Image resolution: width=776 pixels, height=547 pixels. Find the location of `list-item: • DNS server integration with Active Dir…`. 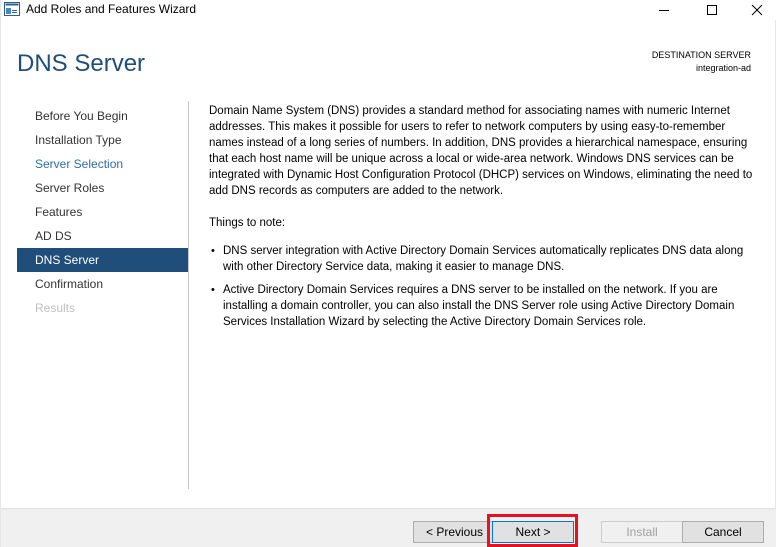

list-item: • DNS server integration with Active Dir… is located at coordinates (483, 259).